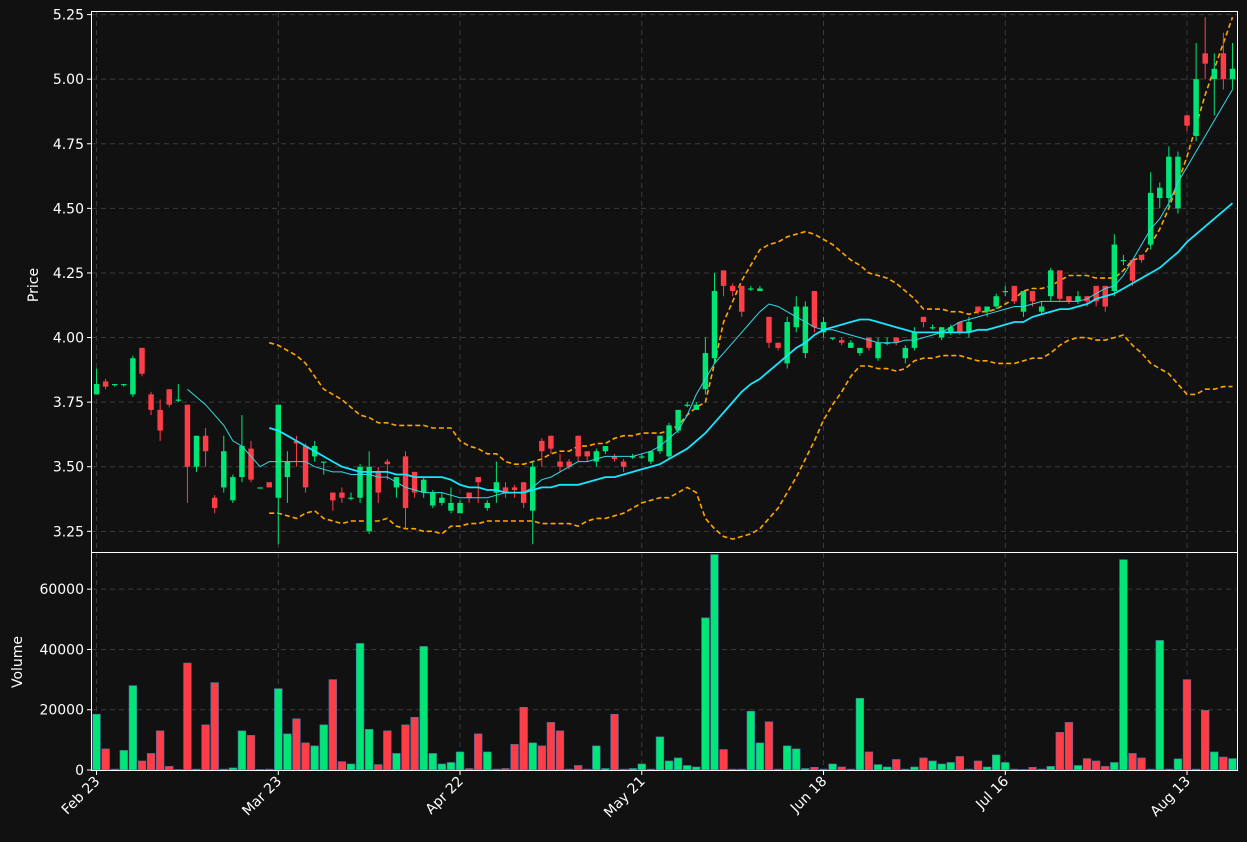  What do you see at coordinates (18, 662) in the screenshot?
I see `volume-axis-title: Volume` at bounding box center [18, 662].